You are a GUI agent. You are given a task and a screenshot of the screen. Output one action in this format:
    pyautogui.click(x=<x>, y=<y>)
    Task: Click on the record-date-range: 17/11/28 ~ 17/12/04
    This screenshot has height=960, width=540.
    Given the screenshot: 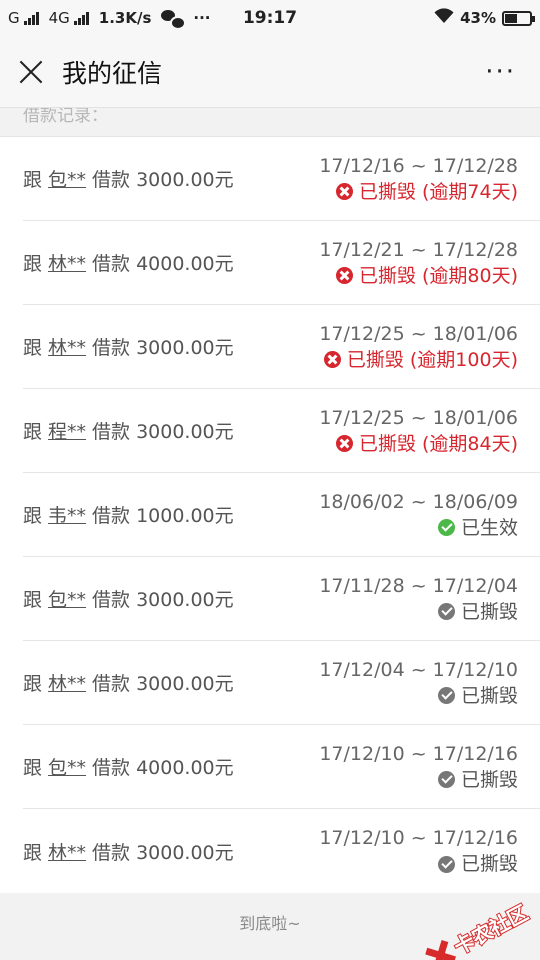 What is the action you would take?
    pyautogui.click(x=418, y=585)
    